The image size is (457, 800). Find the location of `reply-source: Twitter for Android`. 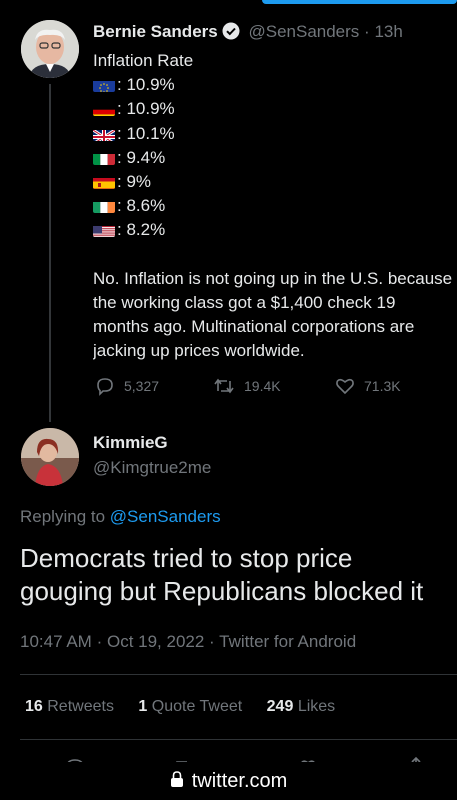

reply-source: Twitter for Android is located at coordinates (287, 641).